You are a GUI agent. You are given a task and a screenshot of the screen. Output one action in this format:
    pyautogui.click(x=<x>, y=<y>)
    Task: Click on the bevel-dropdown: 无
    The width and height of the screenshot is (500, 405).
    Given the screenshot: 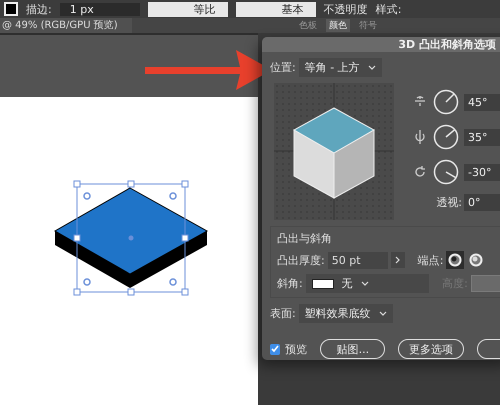 What is the action you would take?
    pyautogui.click(x=368, y=283)
    